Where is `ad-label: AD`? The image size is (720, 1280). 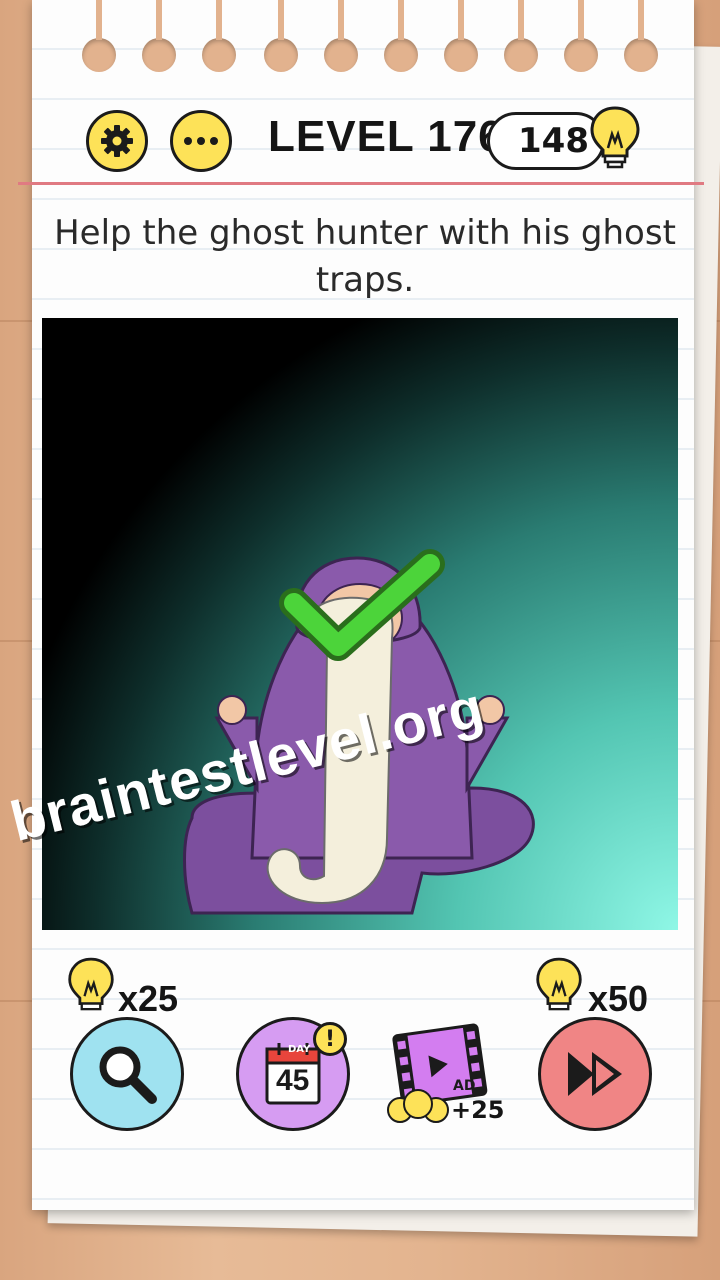
ad-label: AD is located at coordinates (464, 1086).